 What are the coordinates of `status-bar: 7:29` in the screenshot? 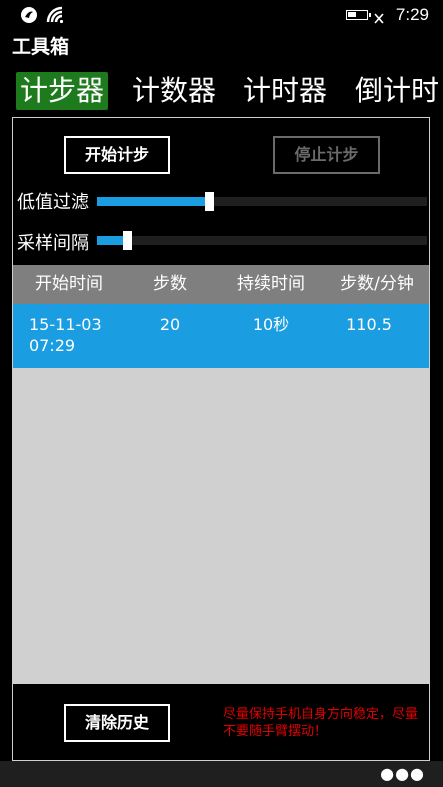 It's located at (221, 16).